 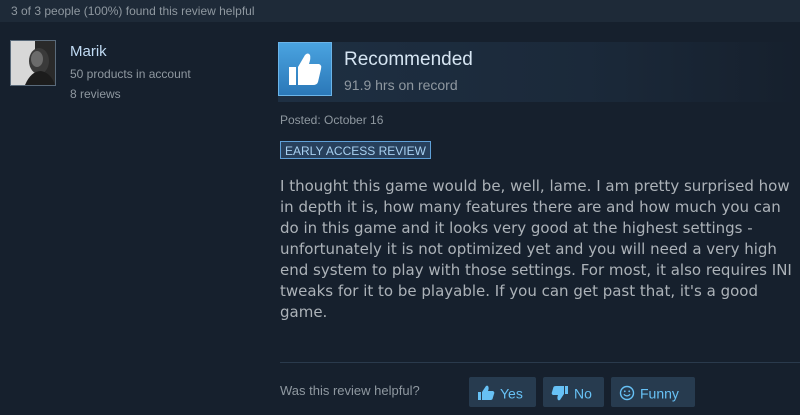 What do you see at coordinates (538, 72) in the screenshot?
I see `review-header: Recommended 91.9 hrs on record` at bounding box center [538, 72].